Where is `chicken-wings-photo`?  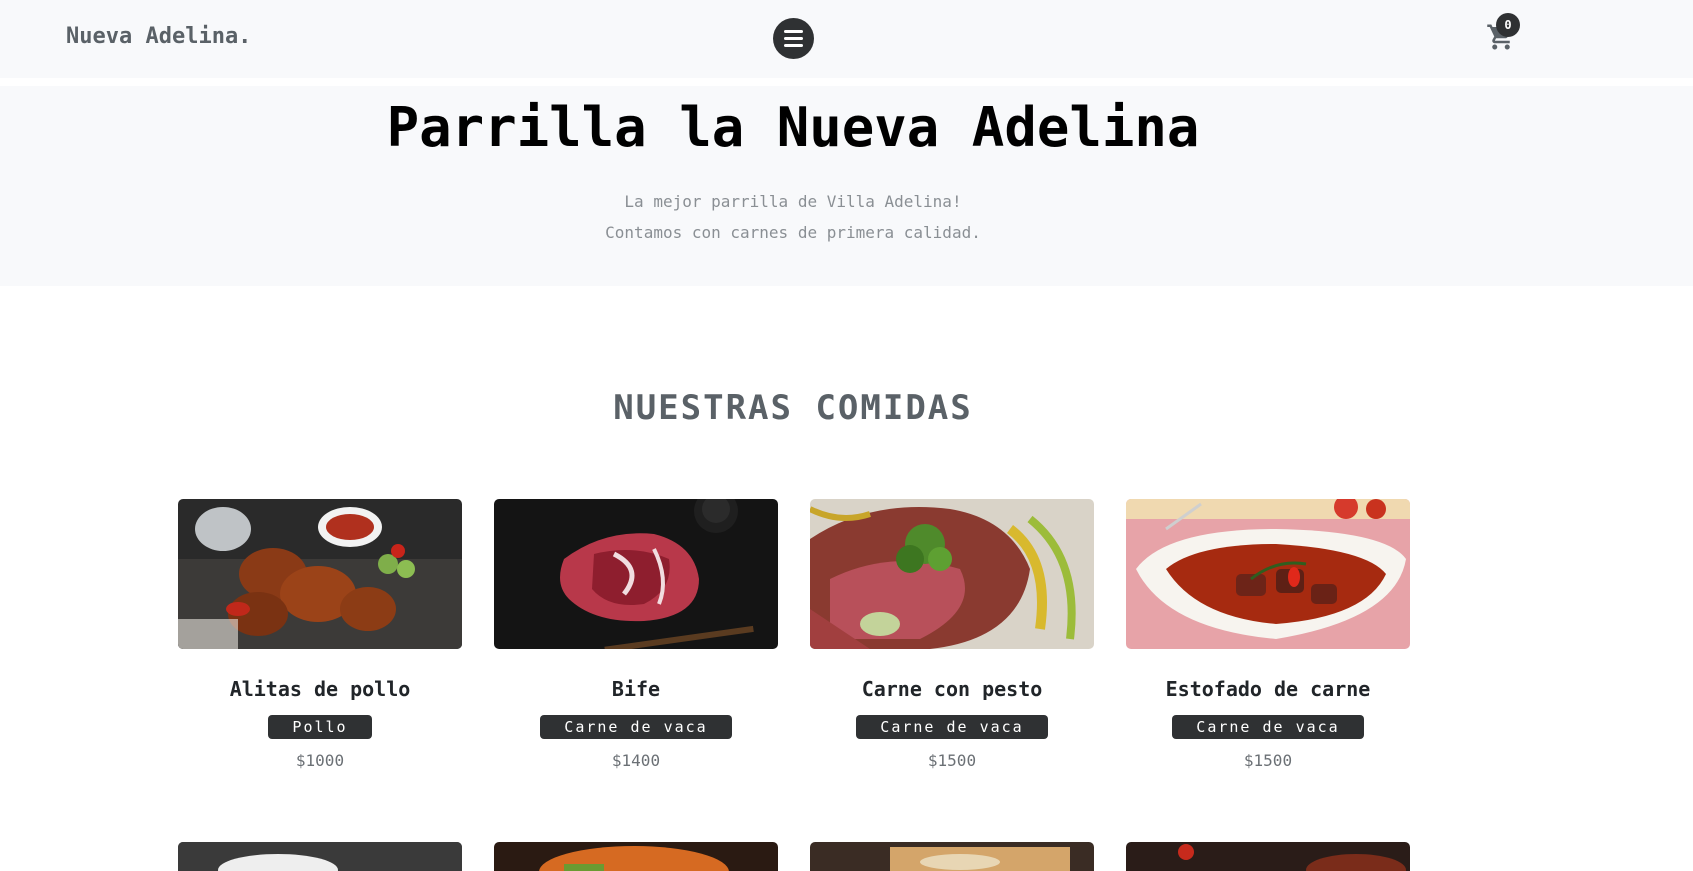
chicken-wings-photo is located at coordinates (320, 574).